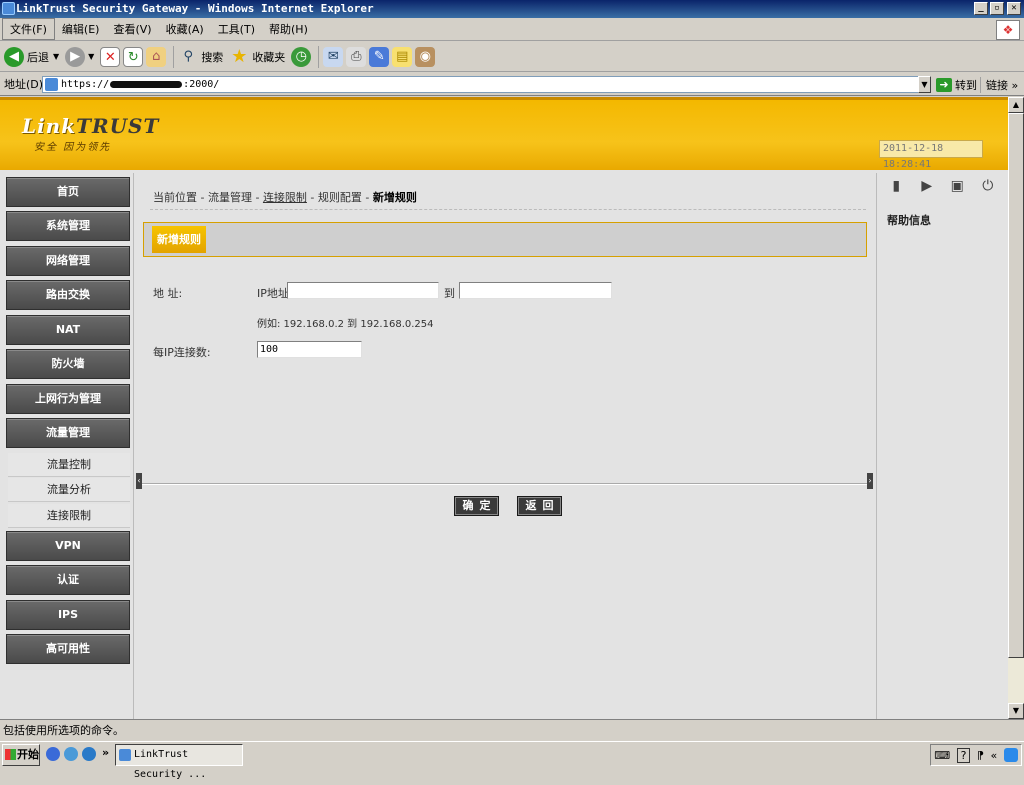  What do you see at coordinates (125, 755) in the screenshot?
I see `ie-icon` at bounding box center [125, 755].